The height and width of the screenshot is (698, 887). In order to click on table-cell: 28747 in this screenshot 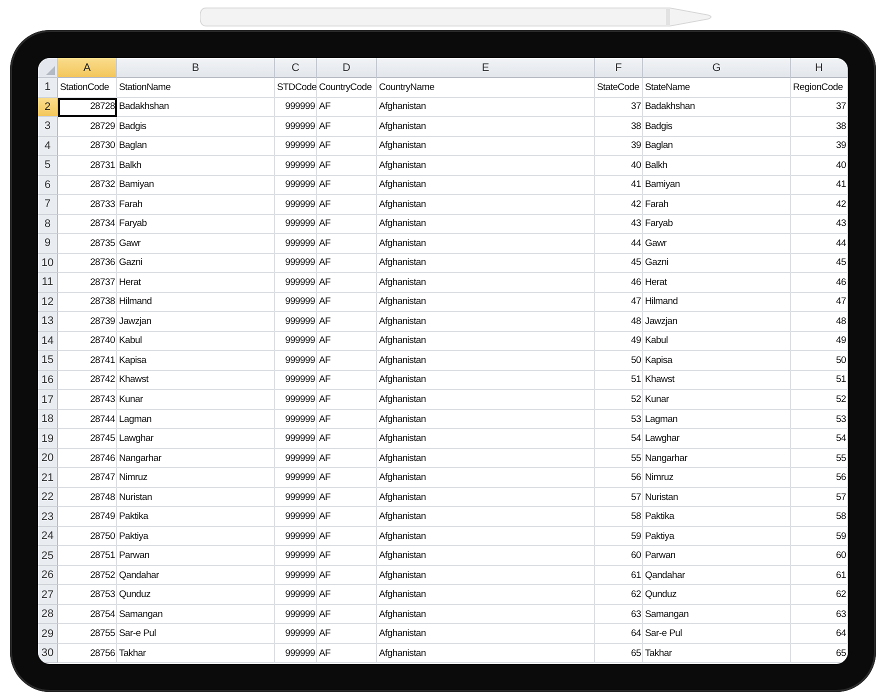, I will do `click(87, 478)`.